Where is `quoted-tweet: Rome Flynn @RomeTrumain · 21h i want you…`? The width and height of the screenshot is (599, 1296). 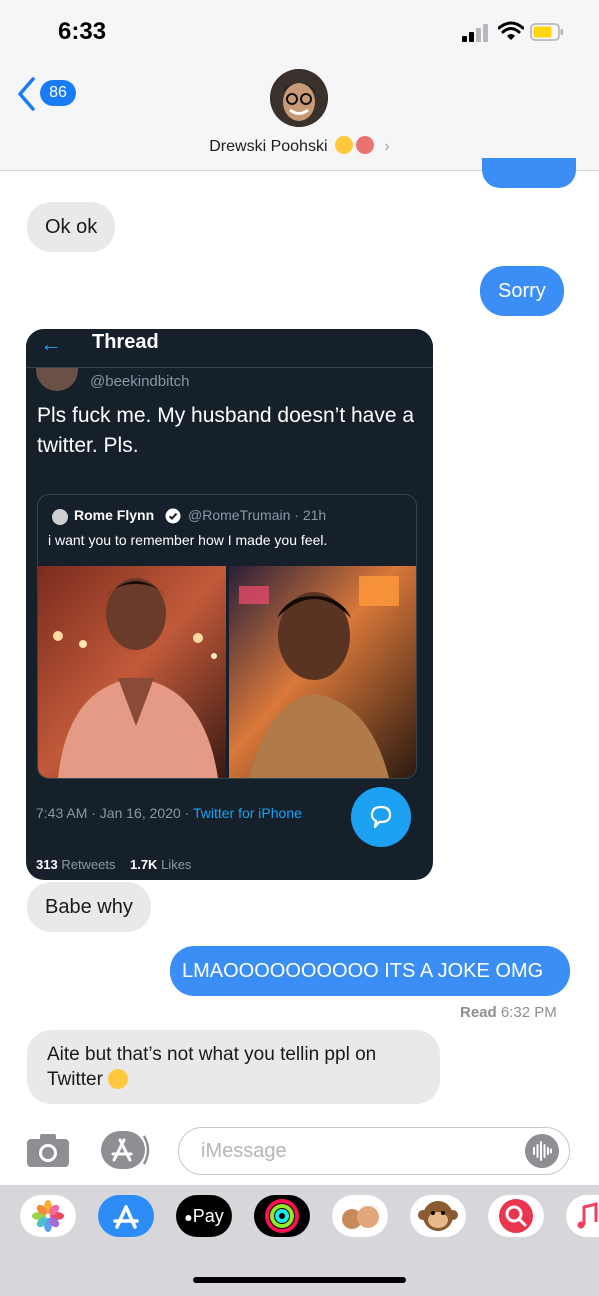
quoted-tweet: Rome Flynn @RomeTrumain · 21h i want you… is located at coordinates (227, 636).